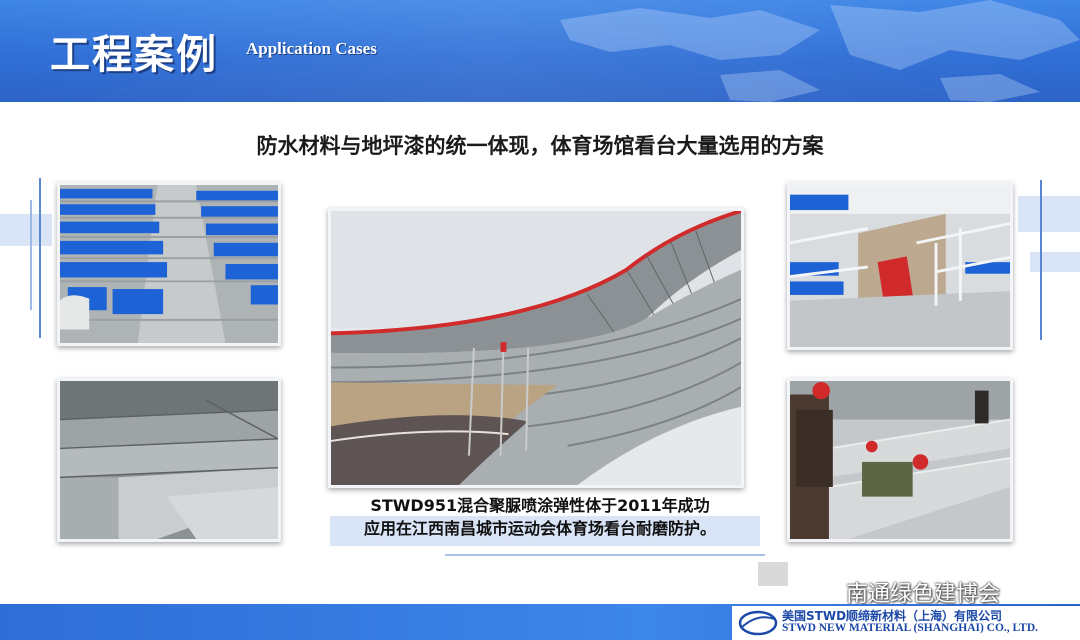 This screenshot has width=1080, height=640. I want to click on left-deco-line, so click(40, 258).